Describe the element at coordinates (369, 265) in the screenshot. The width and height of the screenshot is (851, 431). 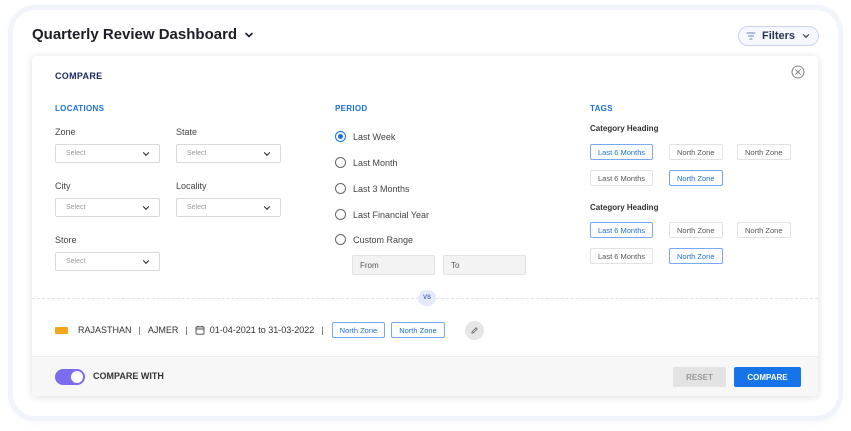
I see `from-date-label: From` at that location.